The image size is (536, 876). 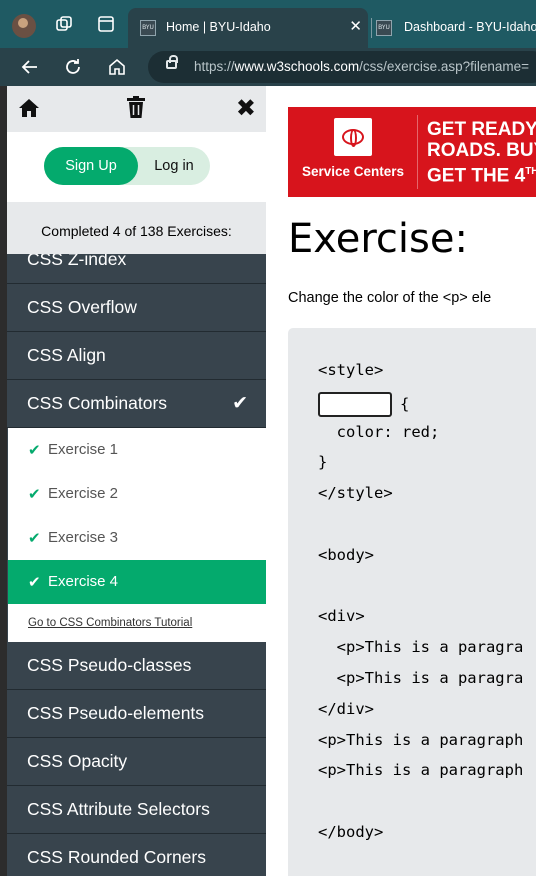 I want to click on ad-brand-label: Service Centers, so click(x=353, y=171).